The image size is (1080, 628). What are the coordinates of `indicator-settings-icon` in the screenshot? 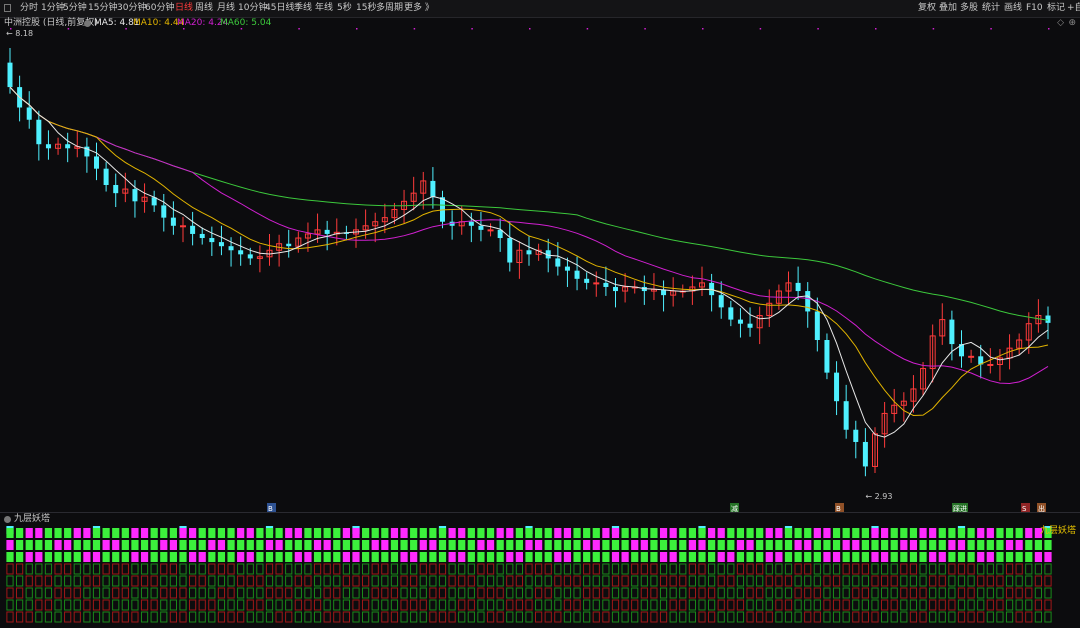 It's located at (7, 519).